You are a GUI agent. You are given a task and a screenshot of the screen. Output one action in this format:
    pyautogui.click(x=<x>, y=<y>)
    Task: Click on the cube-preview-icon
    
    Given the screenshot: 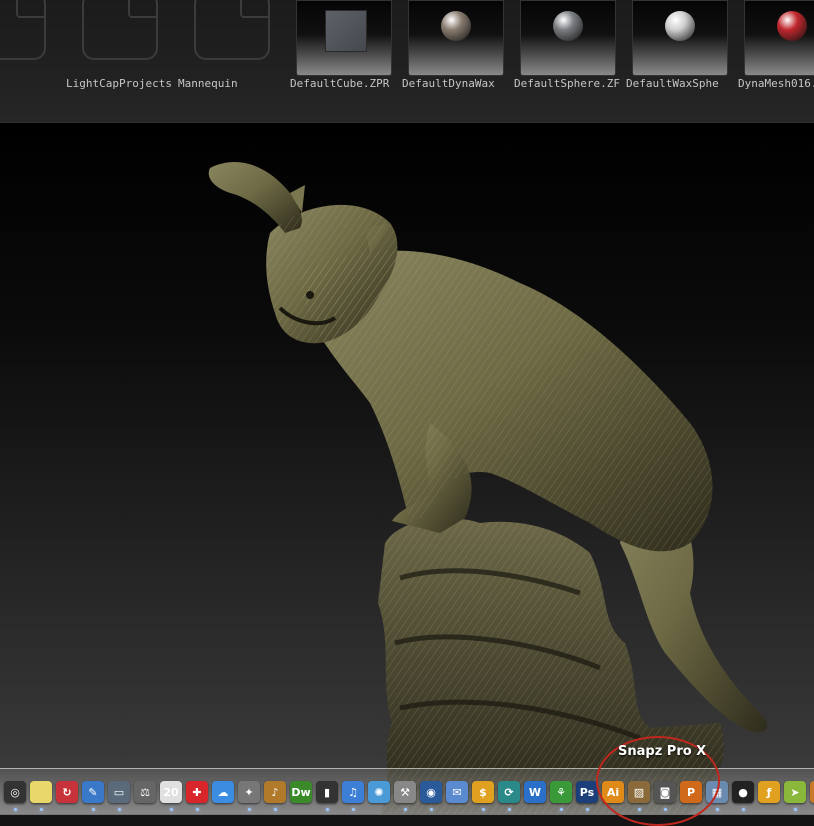 What is the action you would take?
    pyautogui.click(x=346, y=31)
    